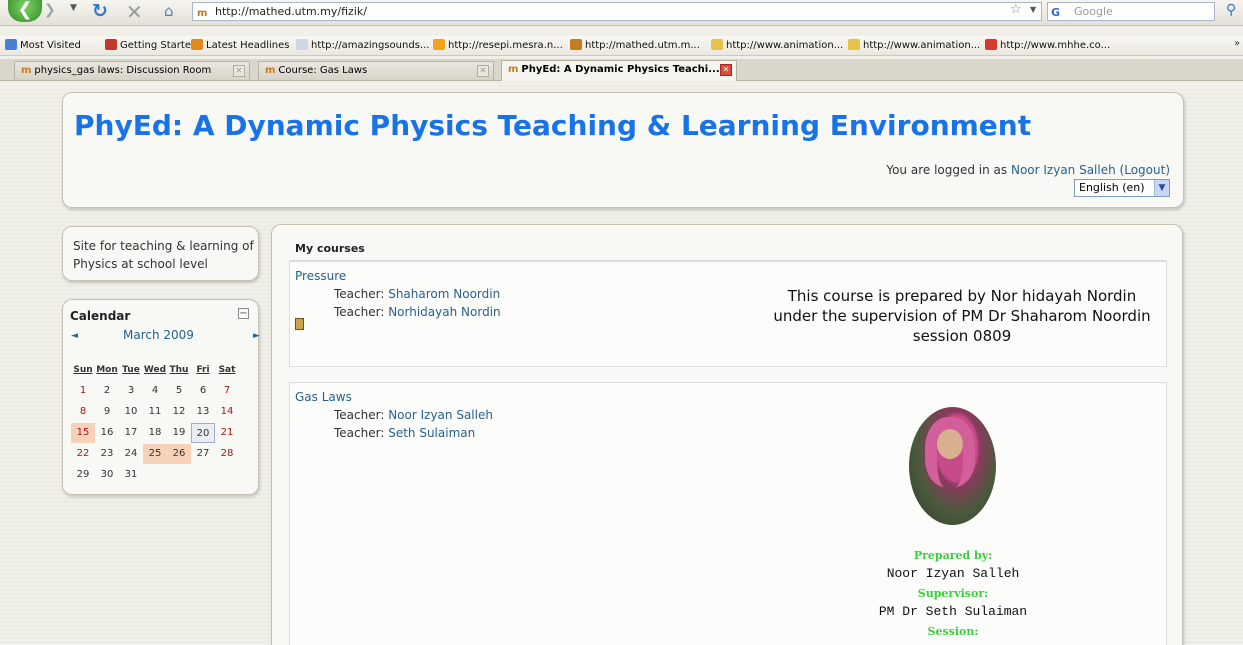 The height and width of the screenshot is (645, 1243). What do you see at coordinates (619, 70) in the screenshot?
I see `tab-phyed: m PhyEd: A Dynamic Physics Teachi... ✕` at bounding box center [619, 70].